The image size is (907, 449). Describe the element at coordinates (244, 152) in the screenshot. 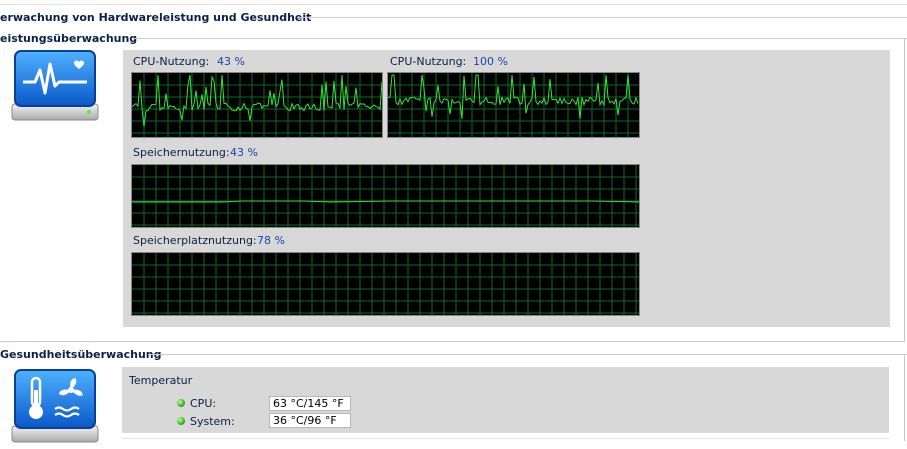

I see `memory-value: 43 %` at that location.